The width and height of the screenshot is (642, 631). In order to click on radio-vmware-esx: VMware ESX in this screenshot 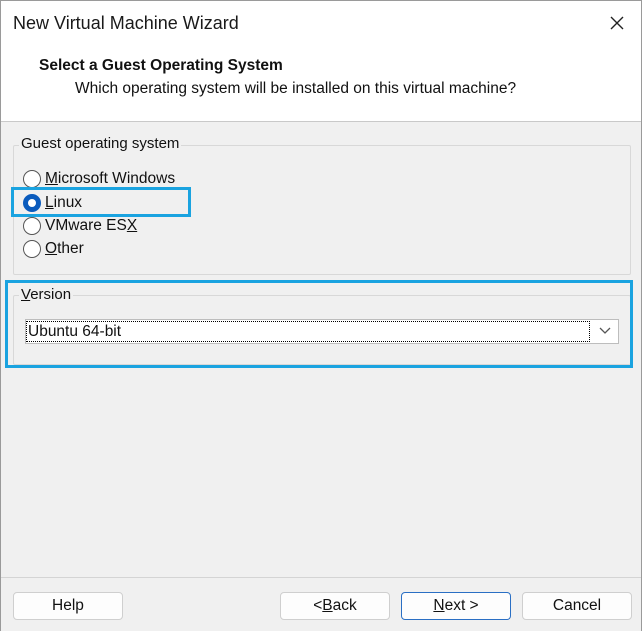, I will do `click(80, 226)`.